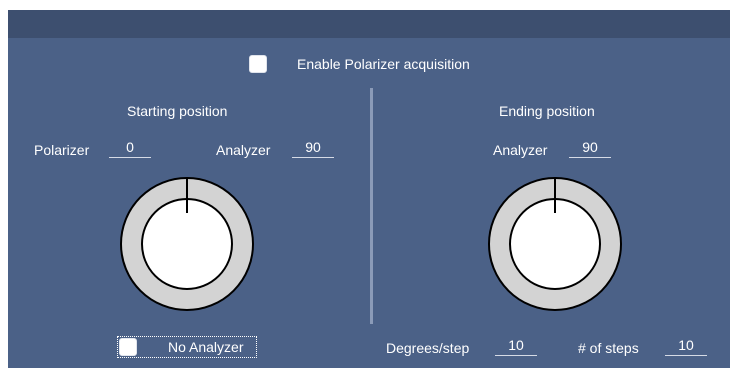  Describe the element at coordinates (555, 244) in the screenshot. I see `end-rotation-knob` at that location.